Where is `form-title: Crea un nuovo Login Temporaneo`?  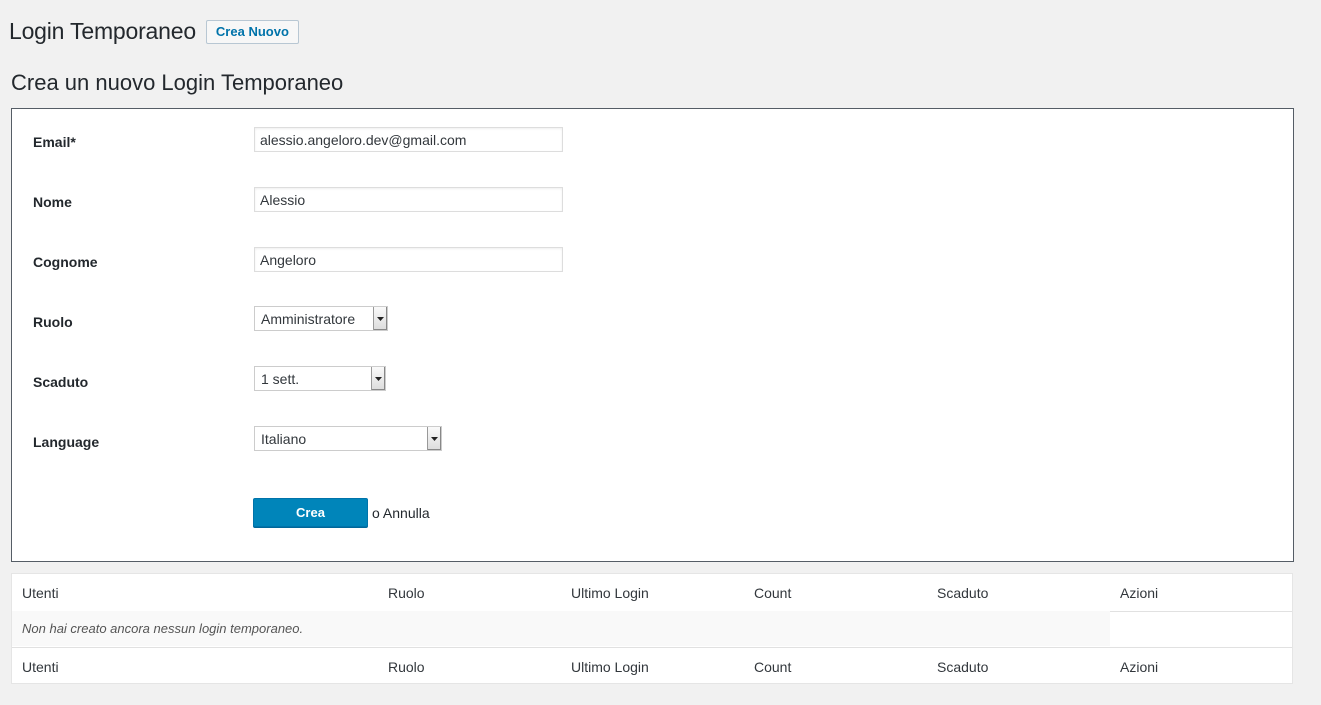 form-title: Crea un nuovo Login Temporaneo is located at coordinates (177, 82).